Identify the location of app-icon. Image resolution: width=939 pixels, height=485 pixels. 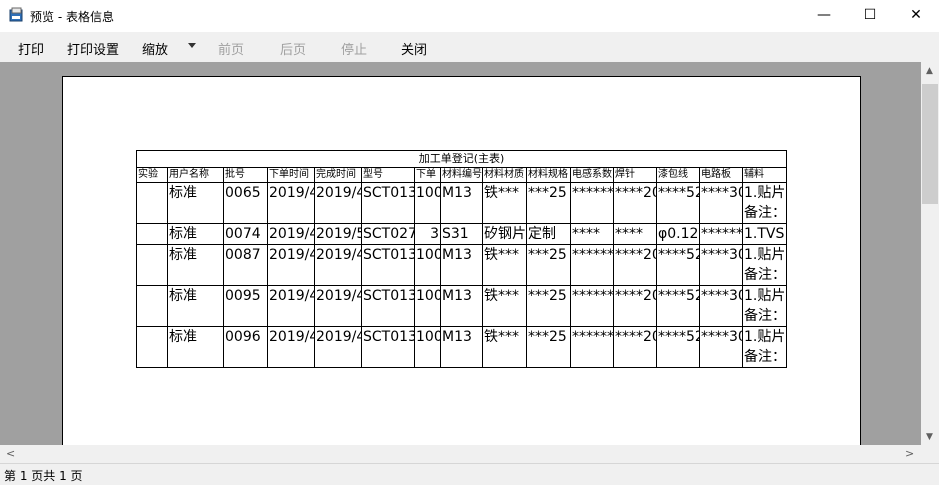
(16, 14).